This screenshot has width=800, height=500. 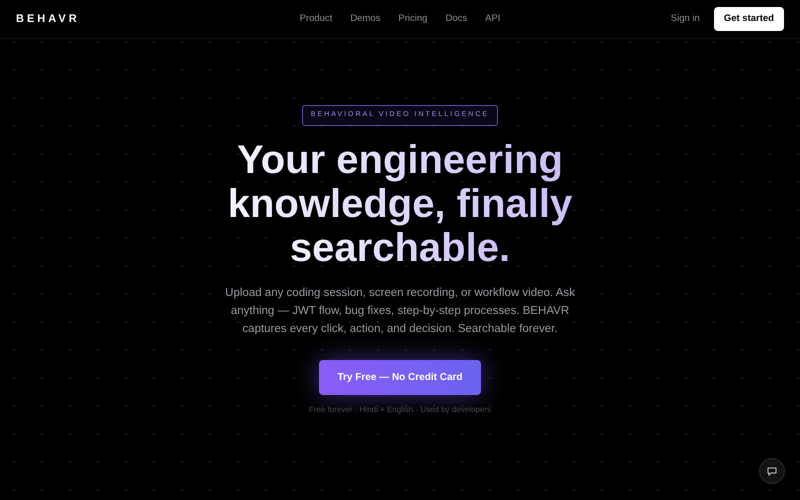 I want to click on hero-description: Upload any coding session, screen recording, or workflow video. Ask anything — JWT flow, bug fixes, step-by-step processes. BEHAVR captures every click, action, and decision. Searchable forever., so click(x=400, y=311).